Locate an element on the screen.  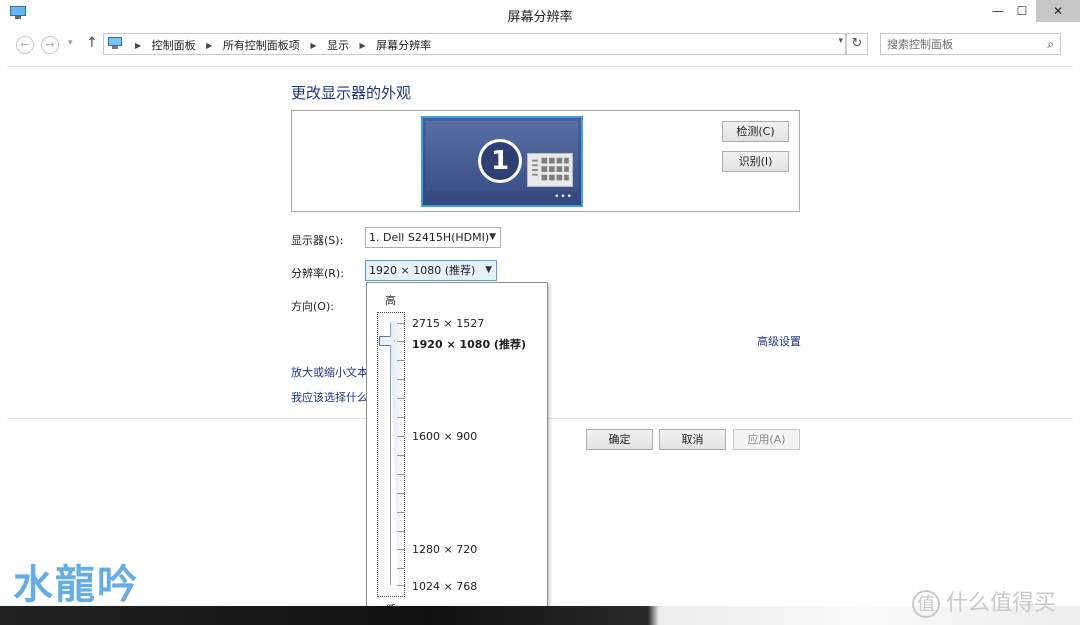
slider-high-label: 高 is located at coordinates (390, 300).